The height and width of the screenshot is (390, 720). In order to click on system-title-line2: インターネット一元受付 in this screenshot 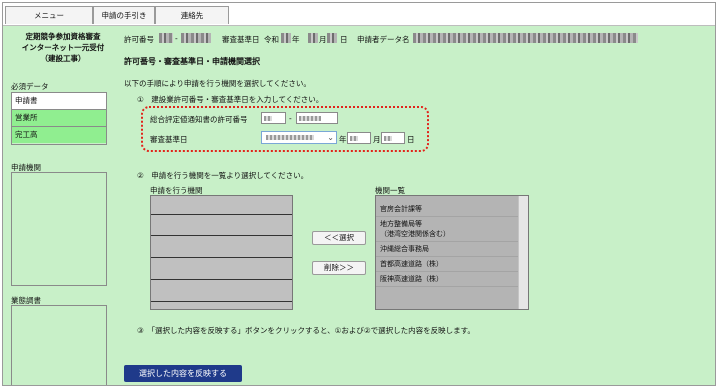, I will do `click(63, 47)`.